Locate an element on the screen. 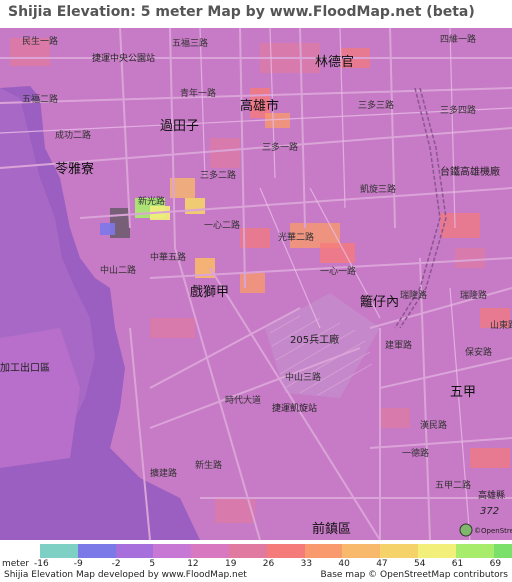 The image size is (512, 582). legend-tick: 40 is located at coordinates (344, 564).